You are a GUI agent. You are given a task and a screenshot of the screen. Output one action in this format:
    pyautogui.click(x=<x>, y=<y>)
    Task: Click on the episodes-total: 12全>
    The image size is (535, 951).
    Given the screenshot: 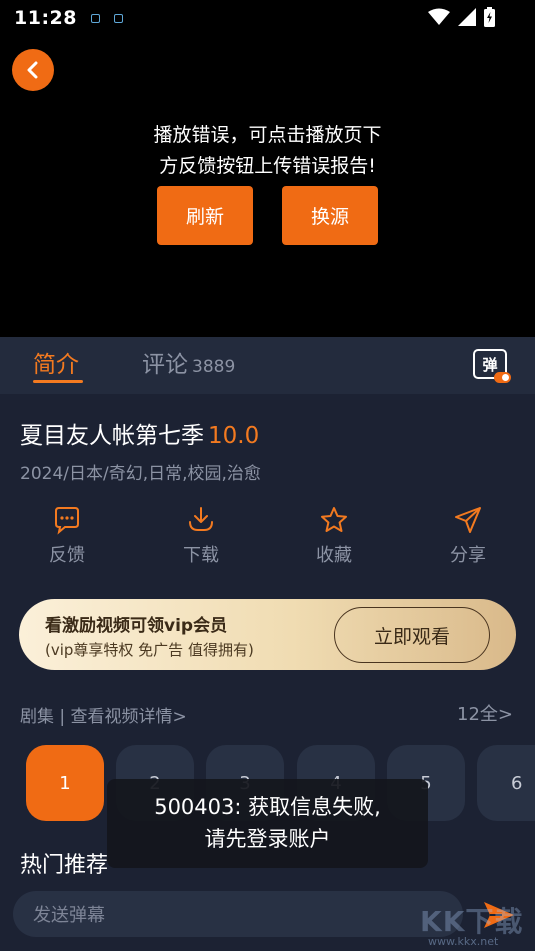 What is the action you would take?
    pyautogui.click(x=485, y=713)
    